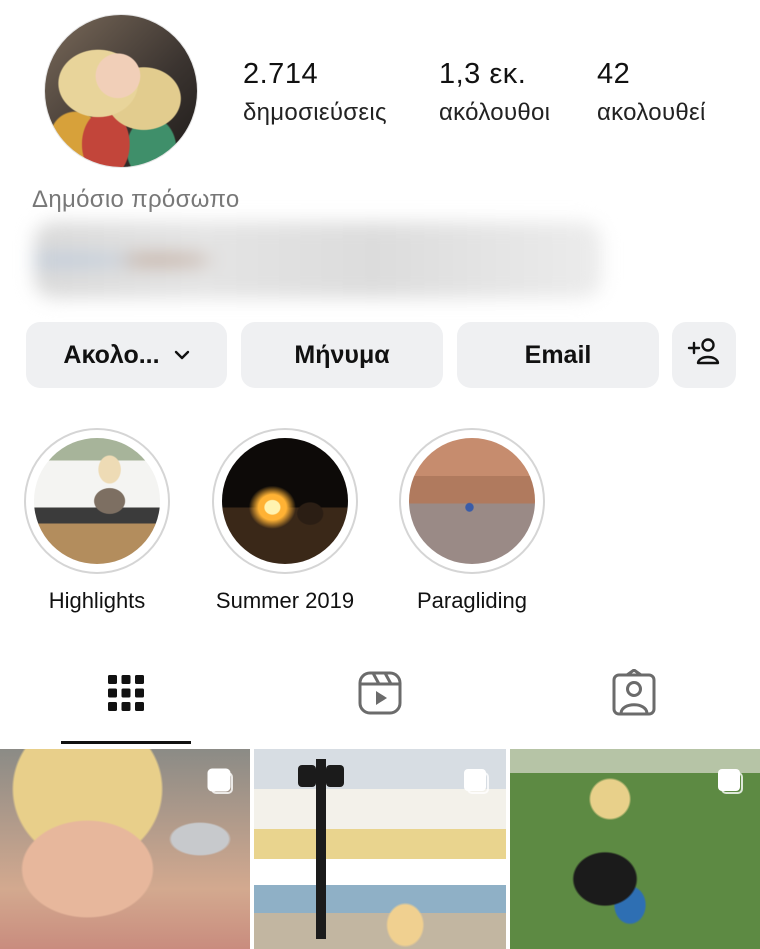 The image size is (760, 949). What do you see at coordinates (318, 260) in the screenshot?
I see `blurred-bio` at bounding box center [318, 260].